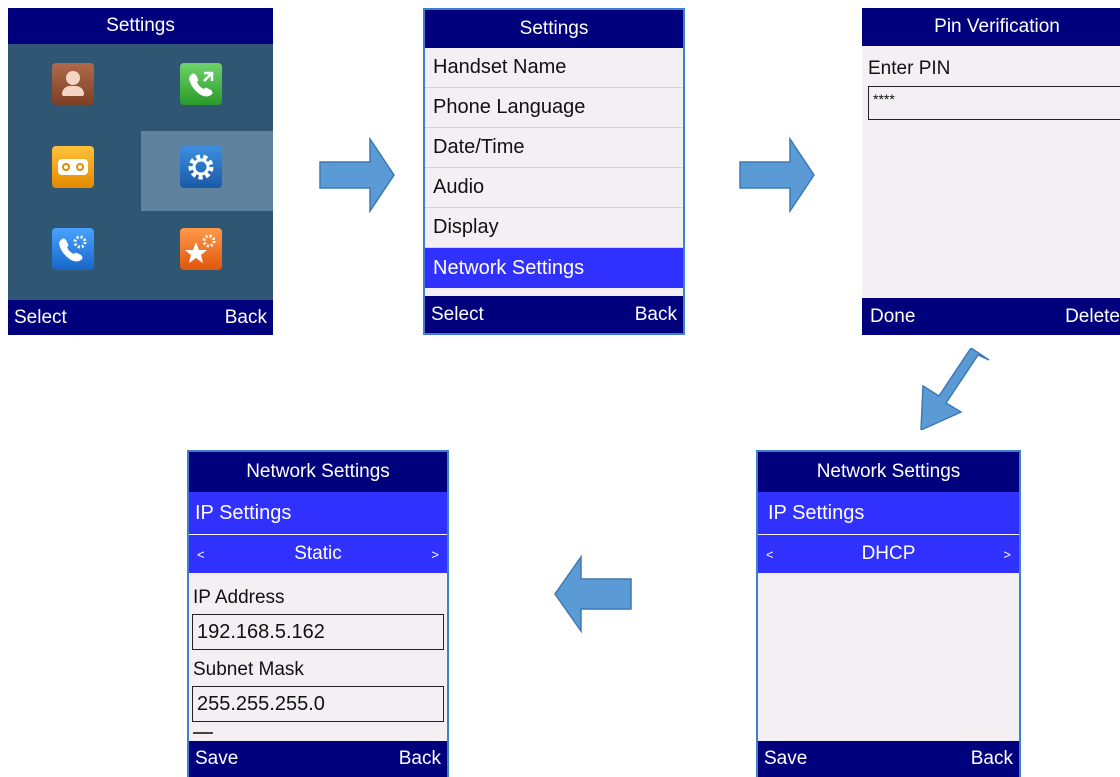  Describe the element at coordinates (554, 108) in the screenshot. I see `menu-item-phone-language: Phone Language` at that location.